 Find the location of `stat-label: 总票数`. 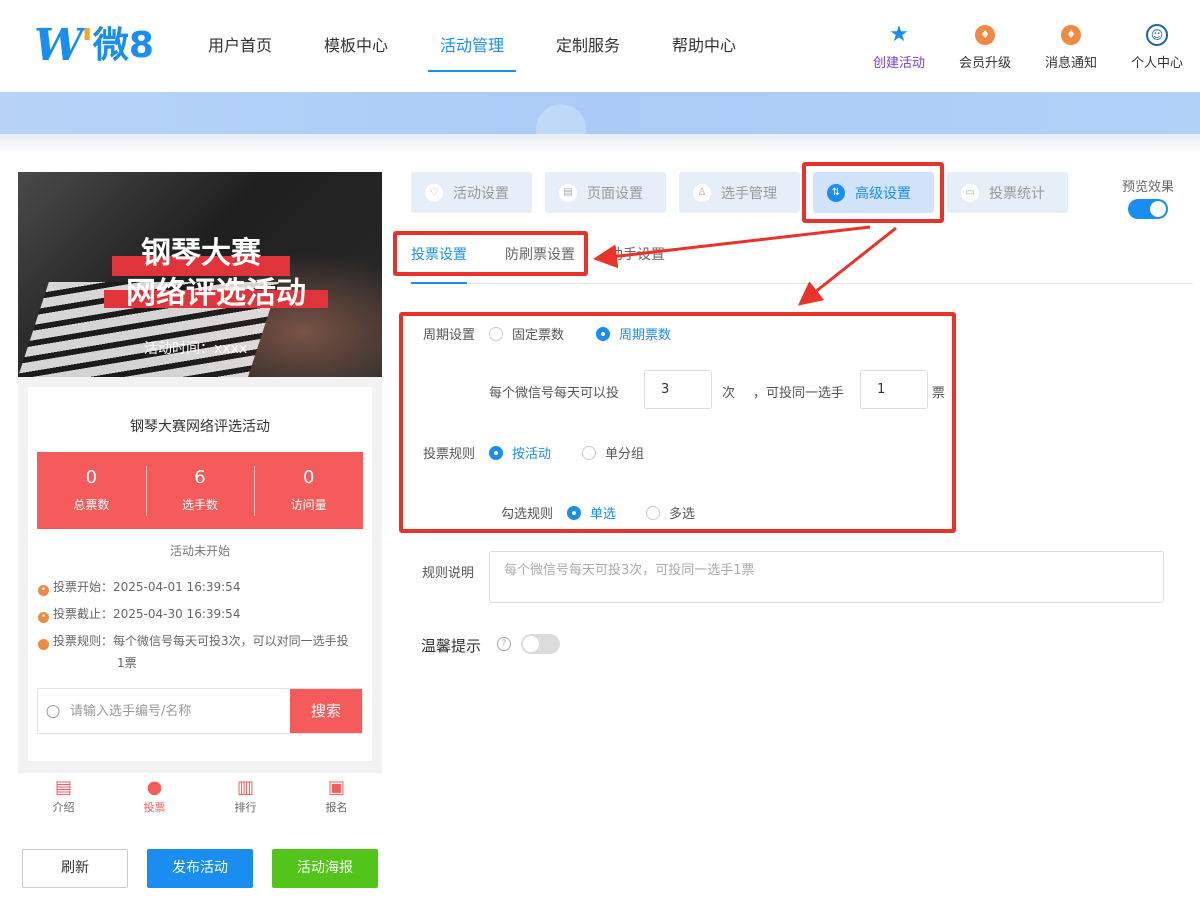

stat-label: 总票数 is located at coordinates (91, 505).